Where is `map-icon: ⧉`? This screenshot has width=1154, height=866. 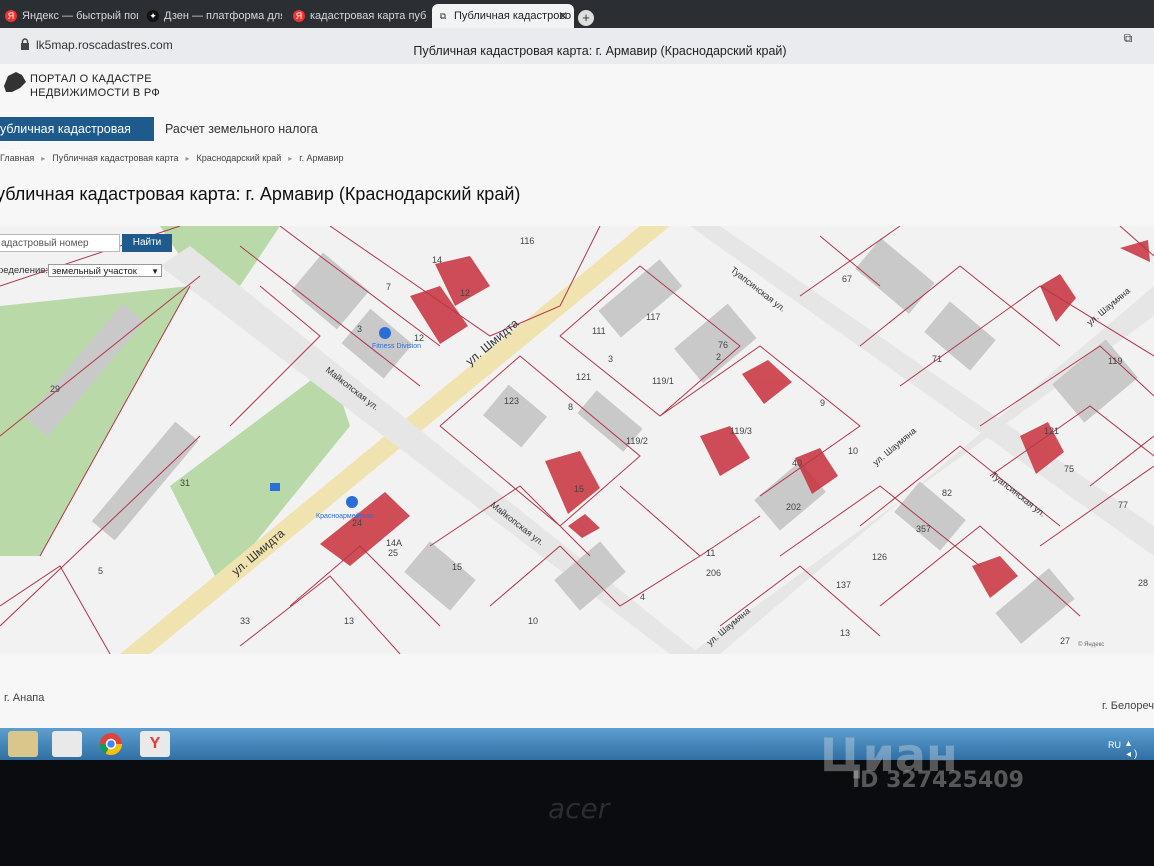
map-icon: ⧉ is located at coordinates (443, 16).